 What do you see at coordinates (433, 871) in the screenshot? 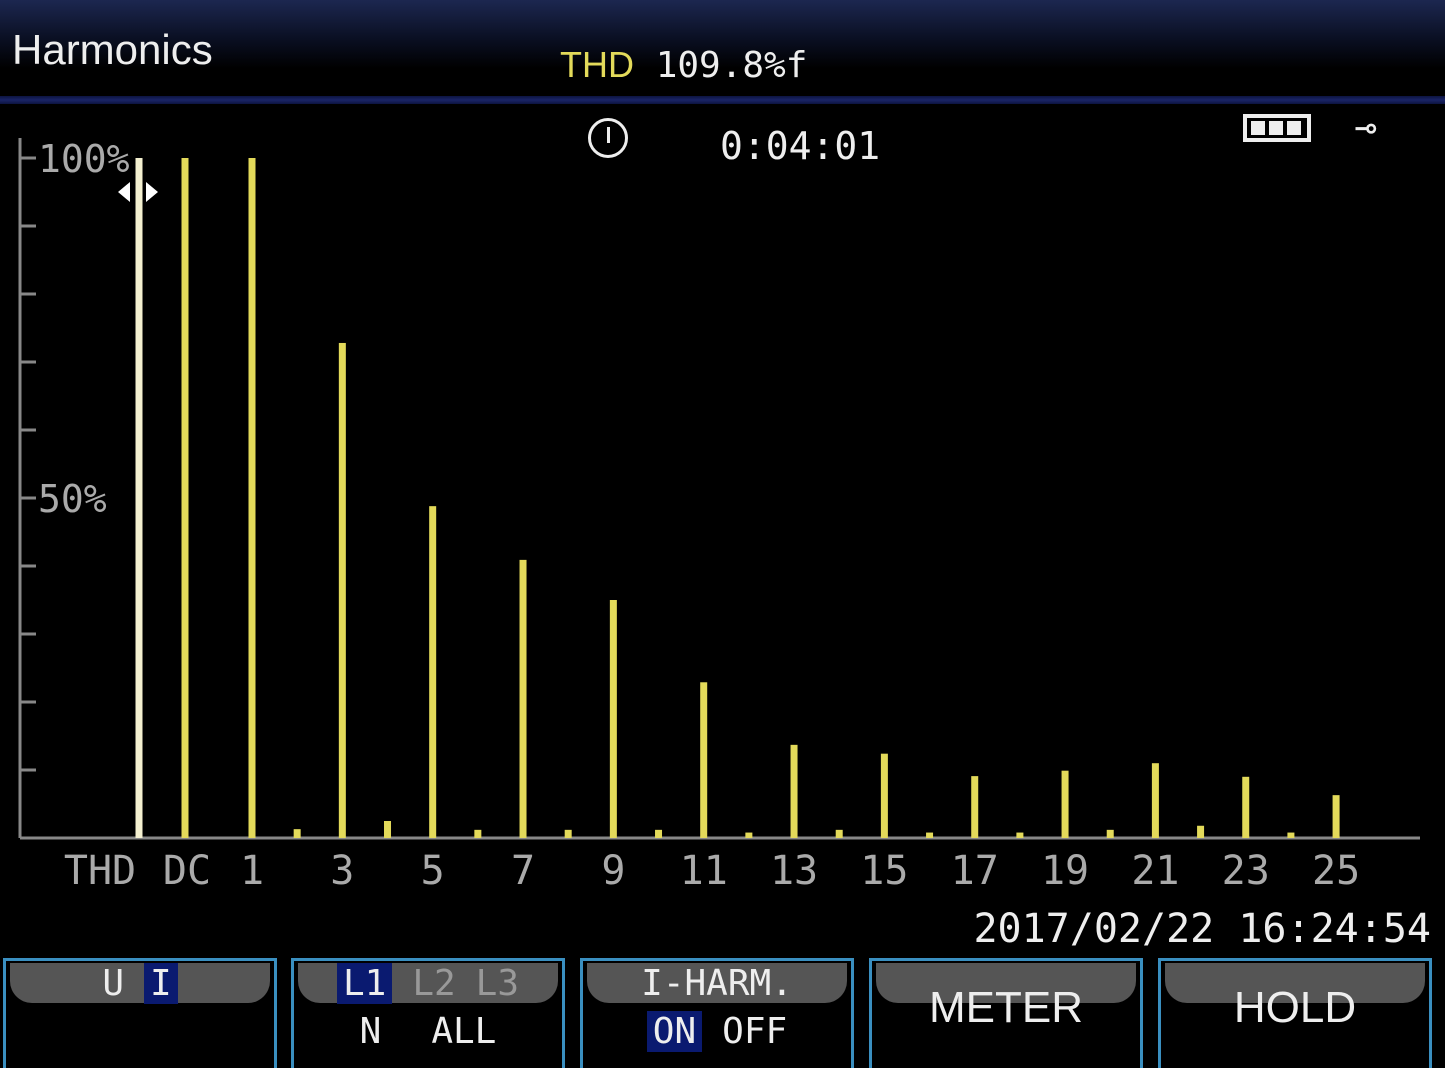
I see `x-tick-label: 5` at bounding box center [433, 871].